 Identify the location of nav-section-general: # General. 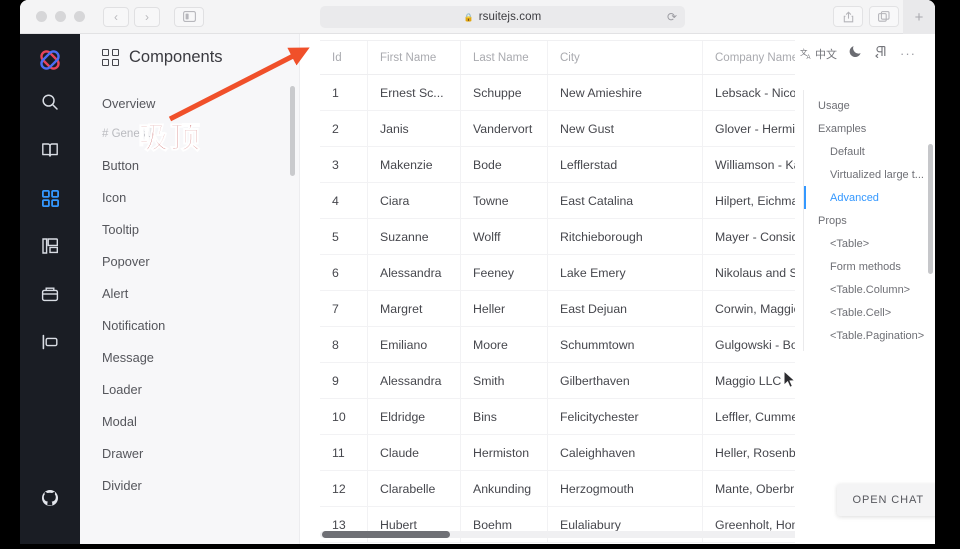
(127, 134).